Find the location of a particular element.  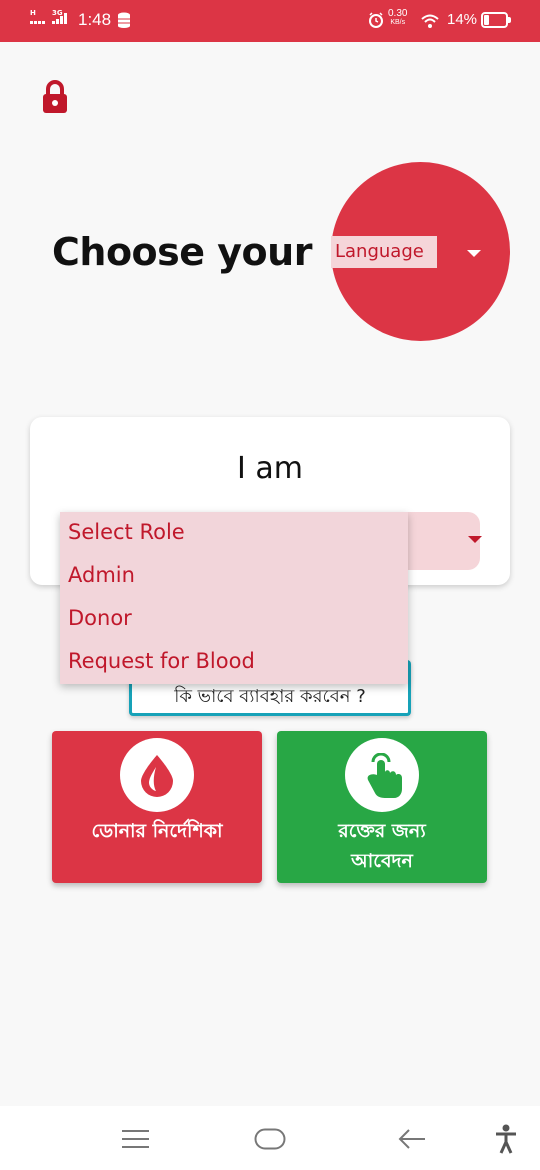

alarm-icon is located at coordinates (376, 22).